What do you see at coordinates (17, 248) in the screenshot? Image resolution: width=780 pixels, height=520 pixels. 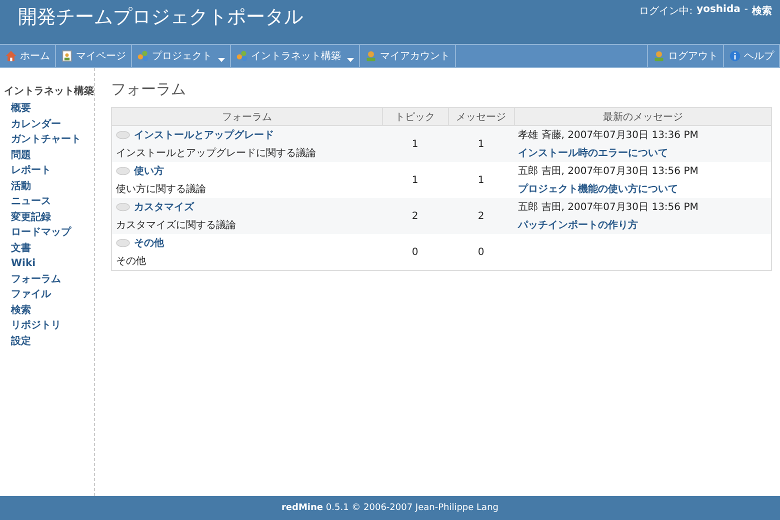 I see `sidebar-link: 文書` at bounding box center [17, 248].